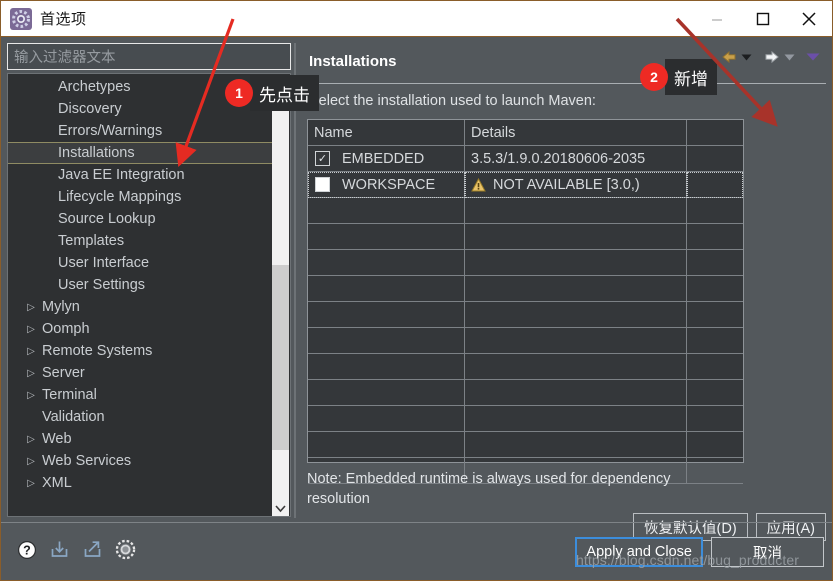 This screenshot has width=833, height=581. I want to click on sidebar-item-label: Mylyn, so click(61, 307).